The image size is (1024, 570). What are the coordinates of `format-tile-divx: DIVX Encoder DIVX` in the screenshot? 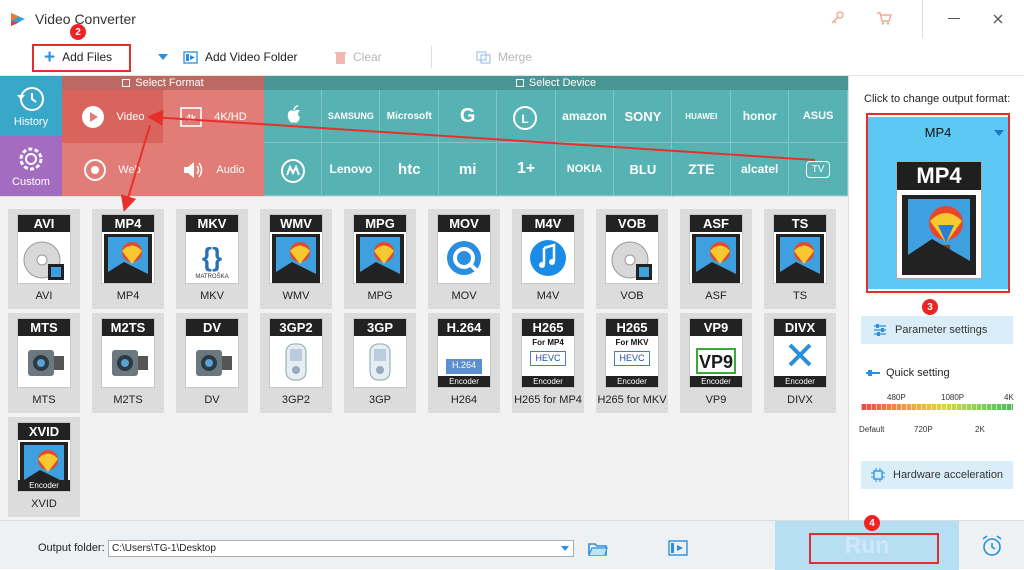 It's located at (800, 363).